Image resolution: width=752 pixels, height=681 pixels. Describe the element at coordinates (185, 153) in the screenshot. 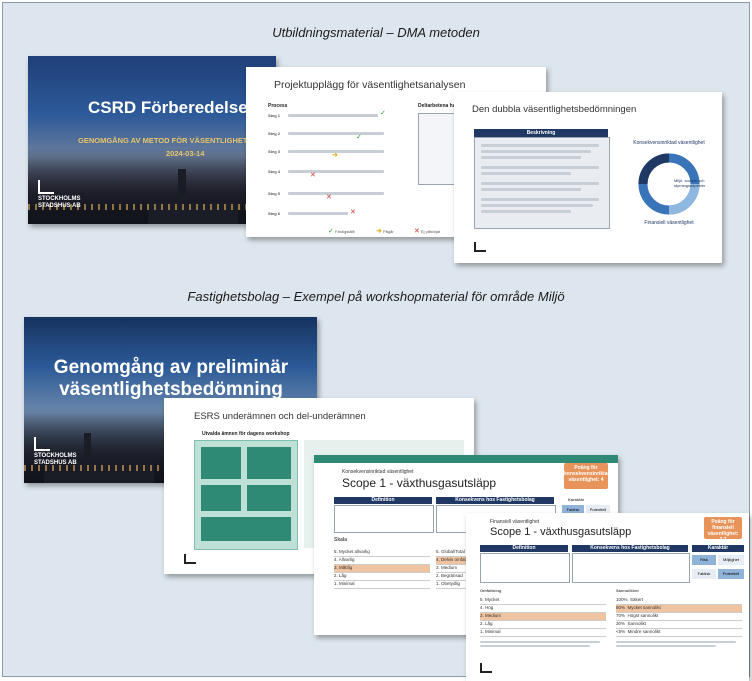

I see `slide-date: 2024-03-14` at that location.